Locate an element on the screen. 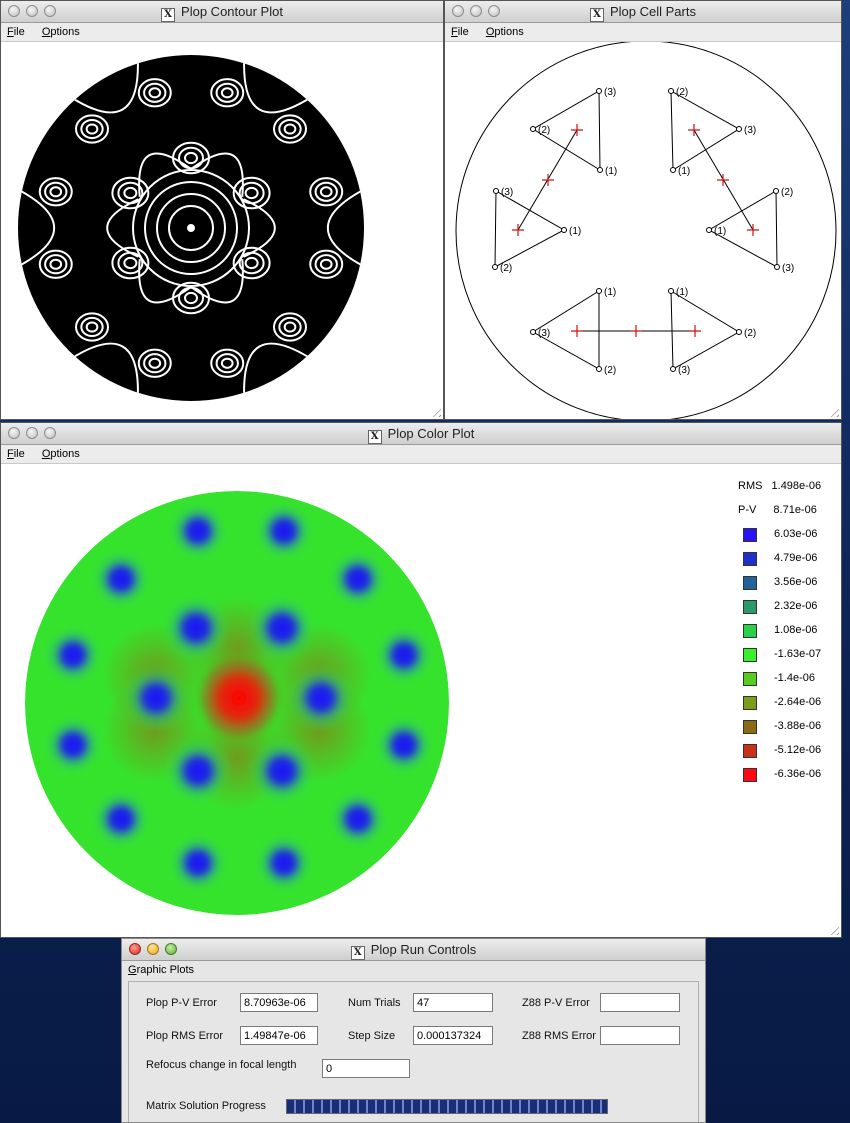  menu-graphic-plots: Graphic Plots is located at coordinates (165, 970).